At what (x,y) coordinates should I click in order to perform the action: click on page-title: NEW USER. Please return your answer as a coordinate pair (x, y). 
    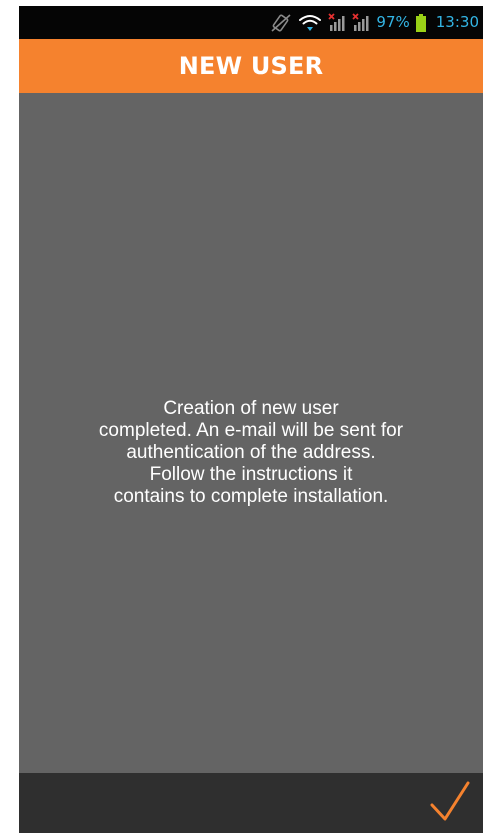
    Looking at the image, I should click on (251, 66).